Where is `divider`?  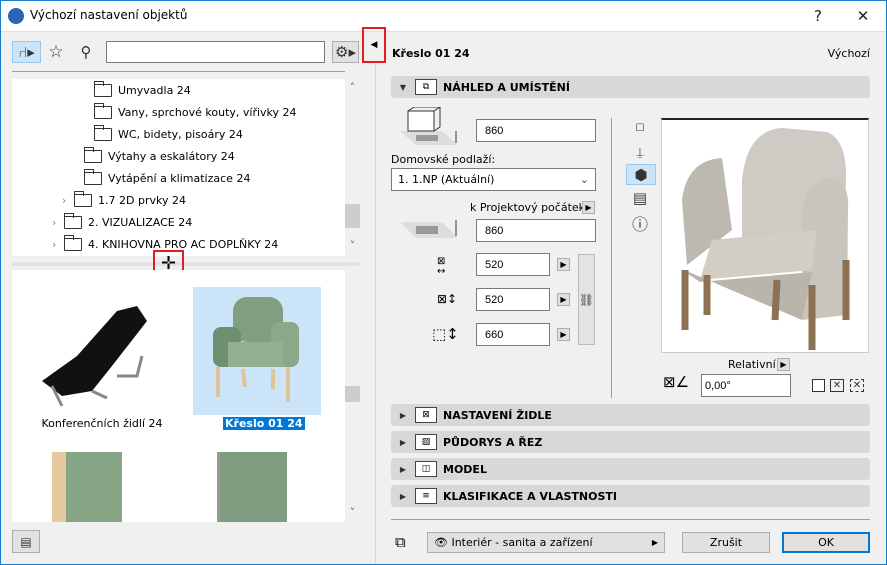
divider is located at coordinates (178, 71).